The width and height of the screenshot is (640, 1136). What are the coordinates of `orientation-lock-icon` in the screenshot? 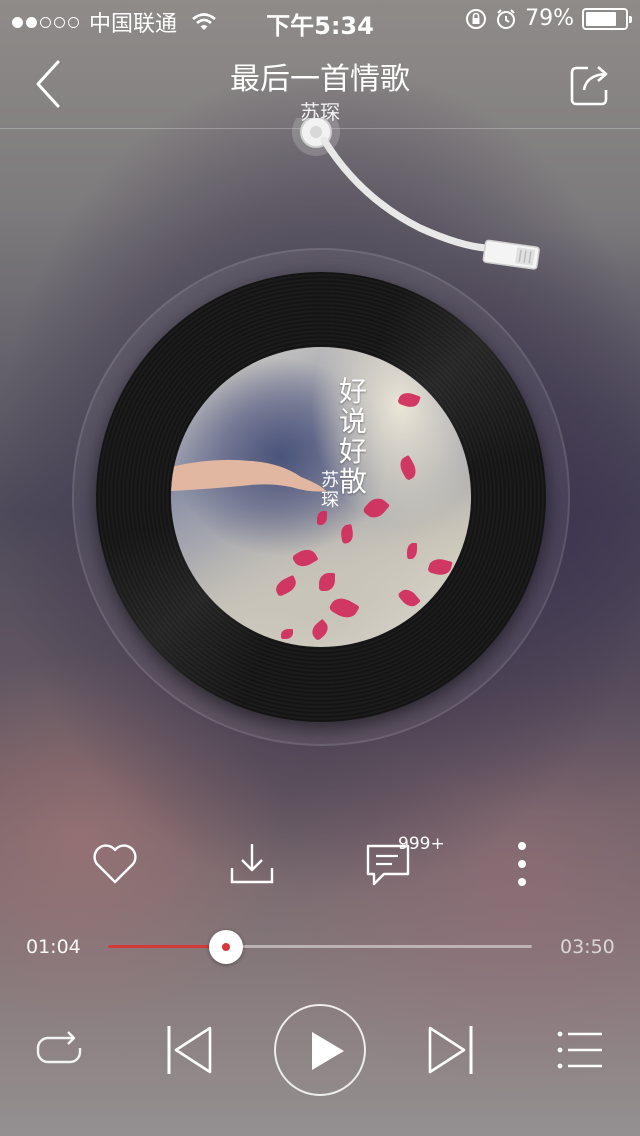 It's located at (476, 18).